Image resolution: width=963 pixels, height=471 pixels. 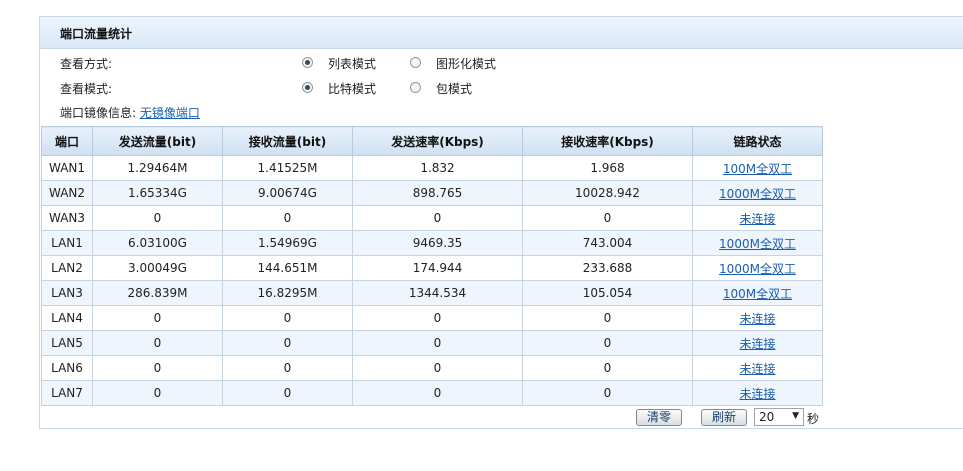 I want to click on packet-mode-radio, so click(x=415, y=87).